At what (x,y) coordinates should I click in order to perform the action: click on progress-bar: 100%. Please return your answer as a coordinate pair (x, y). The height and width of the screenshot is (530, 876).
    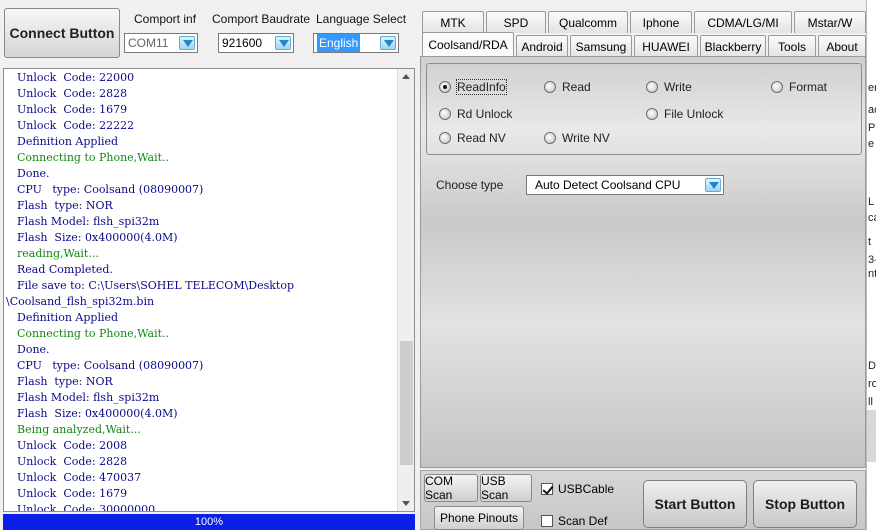
    Looking at the image, I should click on (209, 522).